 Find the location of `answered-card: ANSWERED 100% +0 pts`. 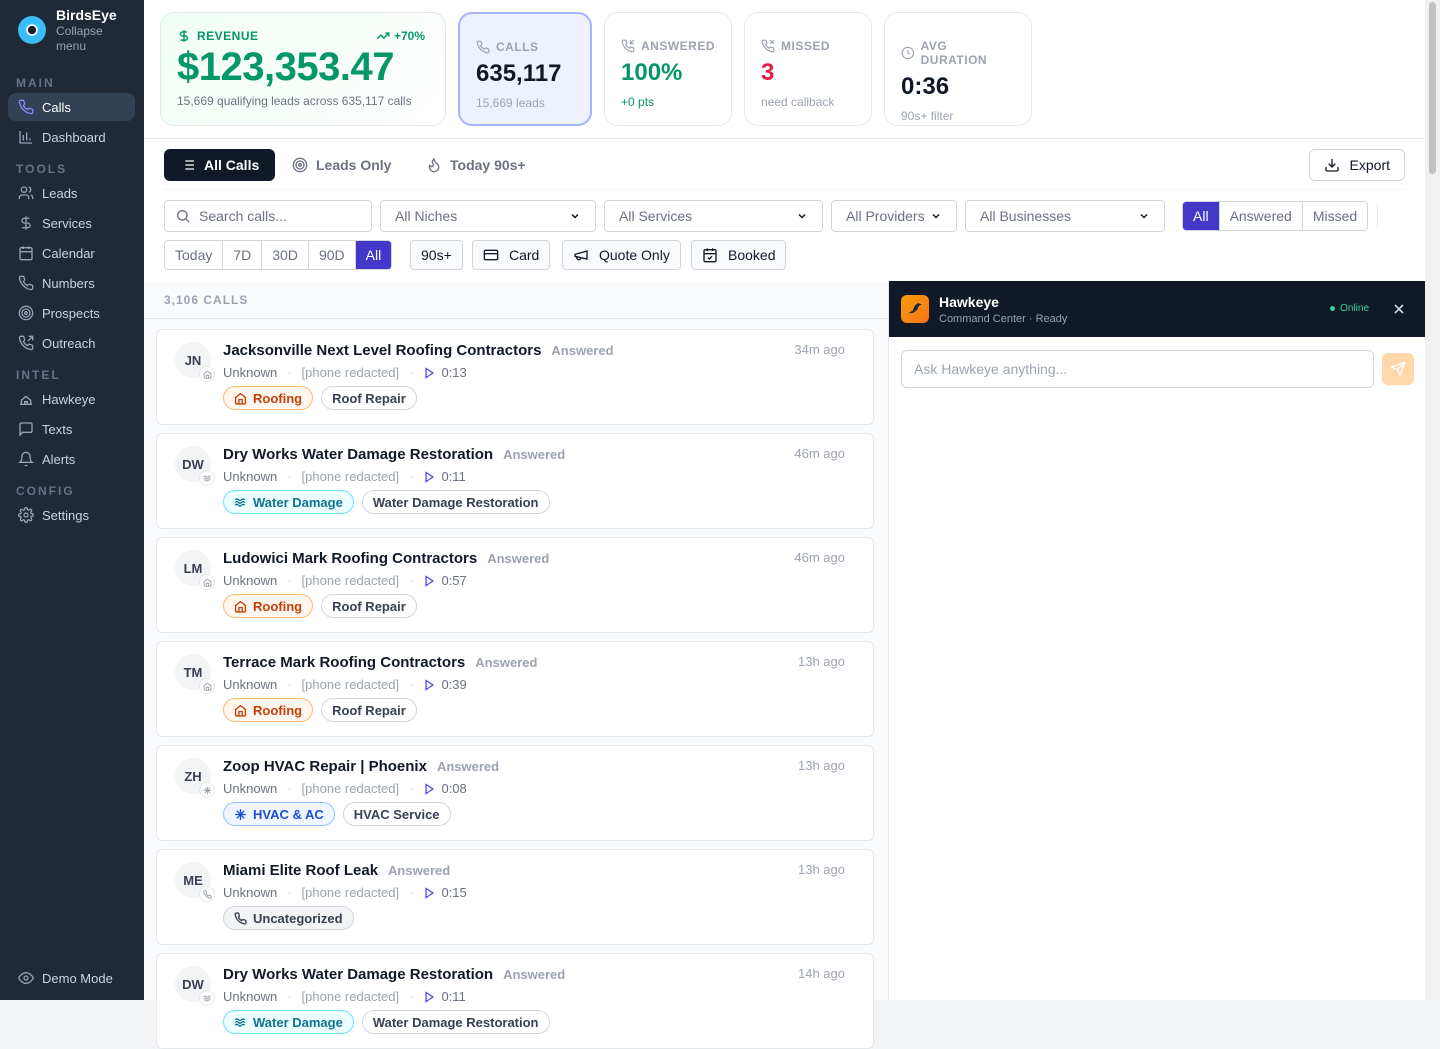

answered-card: ANSWERED 100% +0 pts is located at coordinates (668, 69).